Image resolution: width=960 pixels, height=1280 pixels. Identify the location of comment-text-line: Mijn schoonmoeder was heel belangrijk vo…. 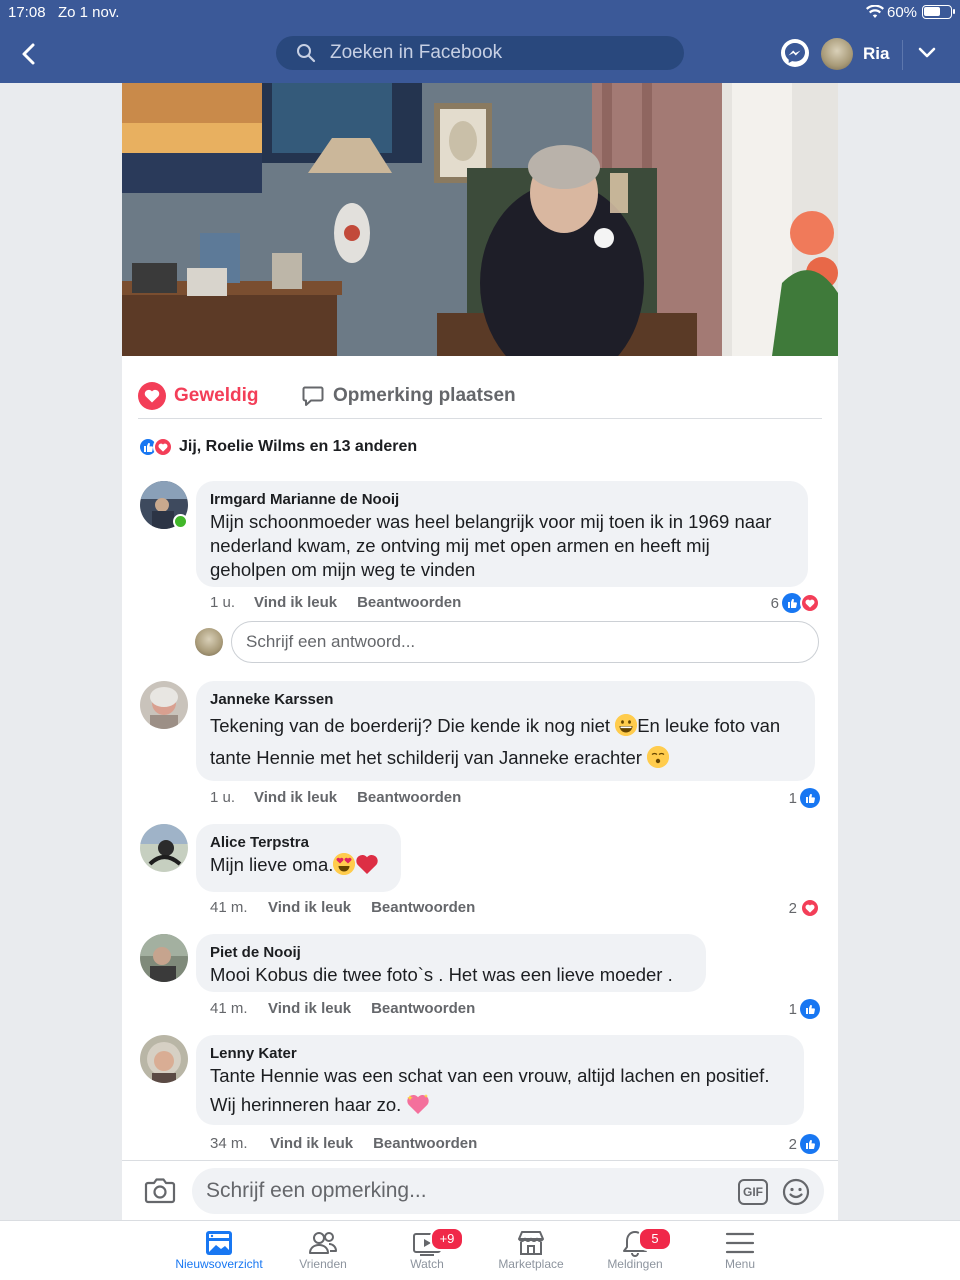
(491, 521).